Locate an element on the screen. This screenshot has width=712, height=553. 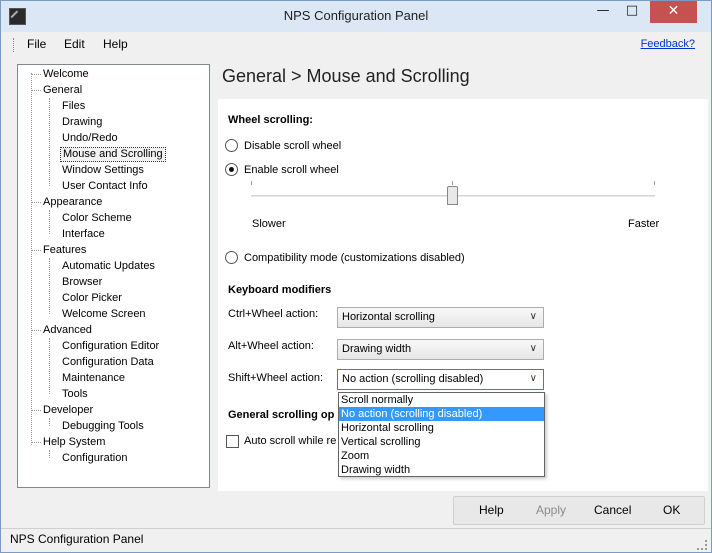
tree-item-color-scheme: Color Scheme is located at coordinates (97, 218).